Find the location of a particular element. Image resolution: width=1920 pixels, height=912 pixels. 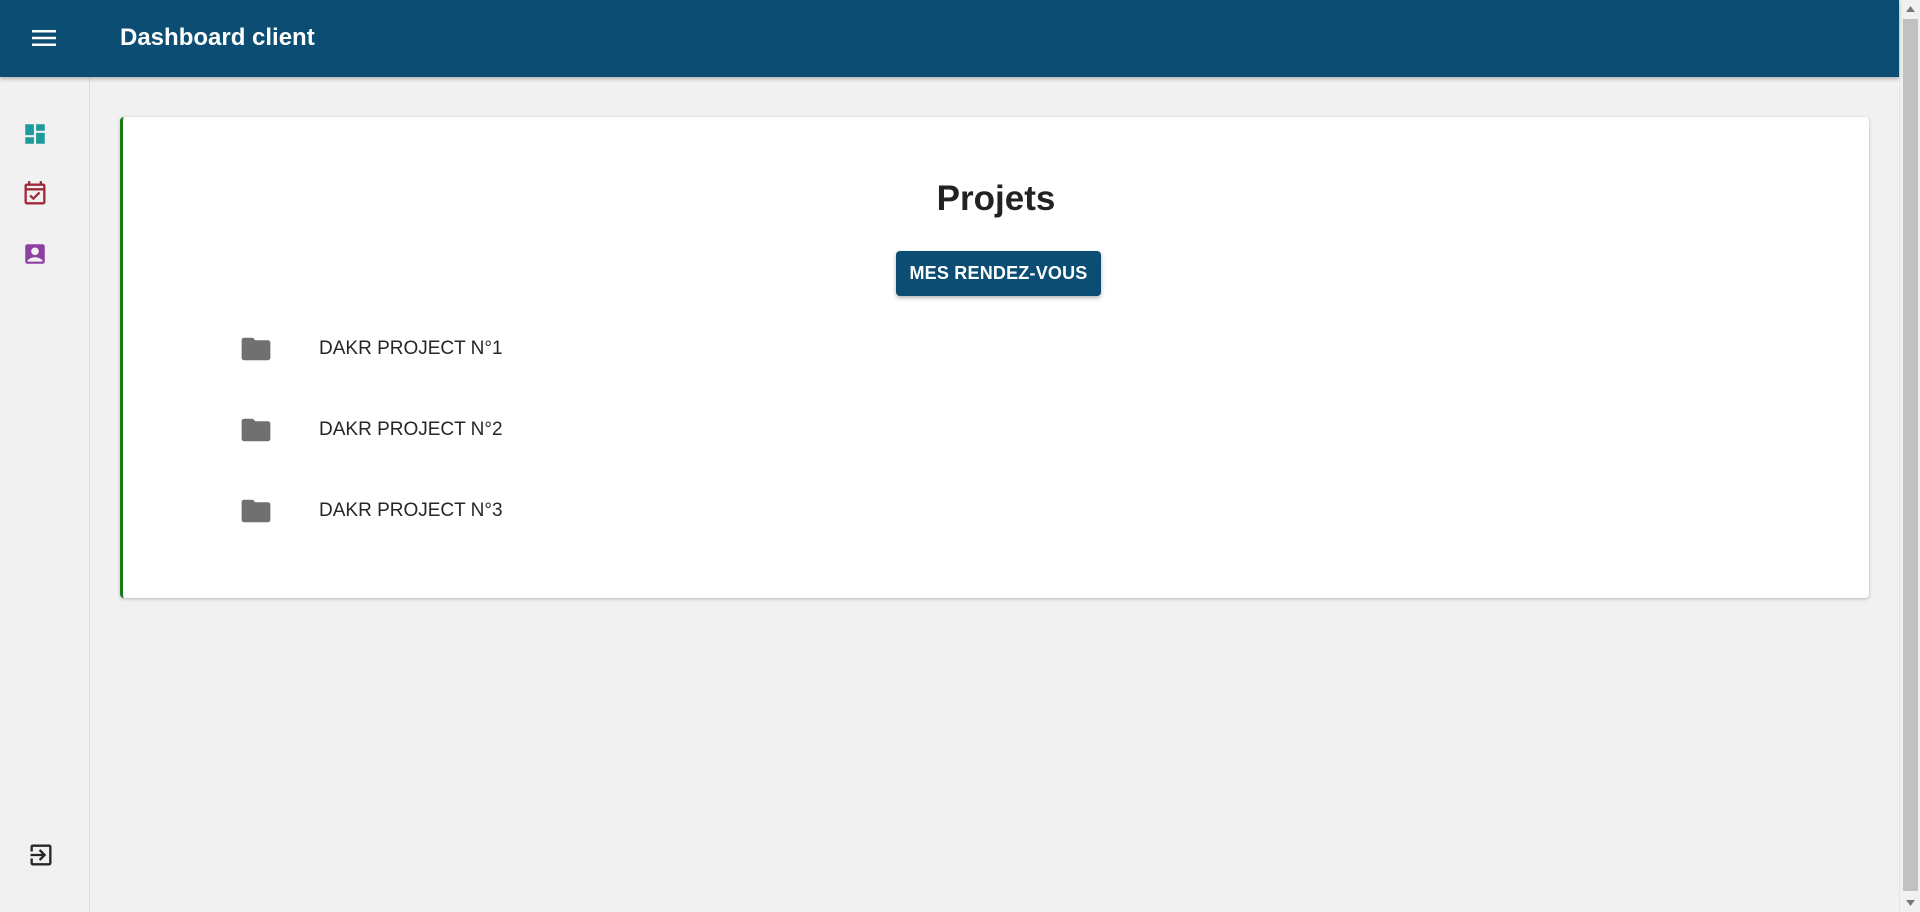

triangle-down-icon is located at coordinates (1910, 903).